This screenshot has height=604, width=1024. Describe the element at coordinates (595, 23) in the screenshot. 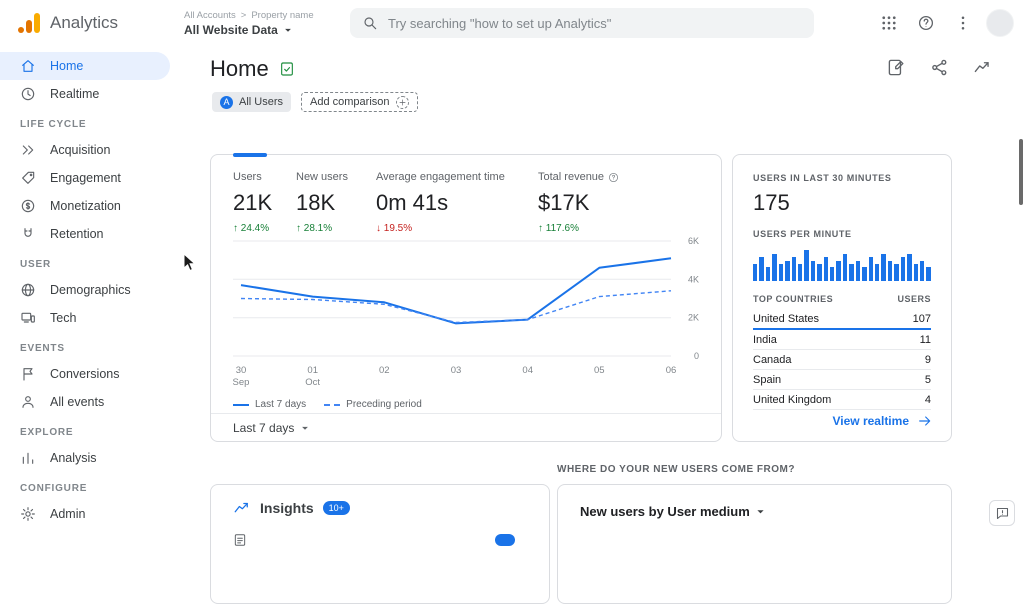

I see `search-input` at that location.